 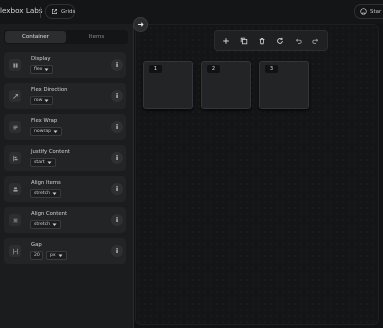 What do you see at coordinates (15, 127) in the screenshot?
I see `wrap-icon` at bounding box center [15, 127].